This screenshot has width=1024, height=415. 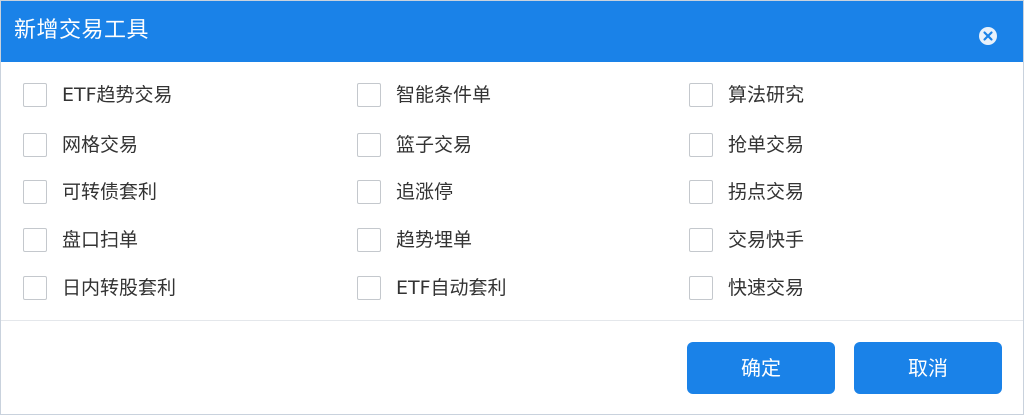 What do you see at coordinates (766, 288) in the screenshot?
I see `option-label: 快速交易` at bounding box center [766, 288].